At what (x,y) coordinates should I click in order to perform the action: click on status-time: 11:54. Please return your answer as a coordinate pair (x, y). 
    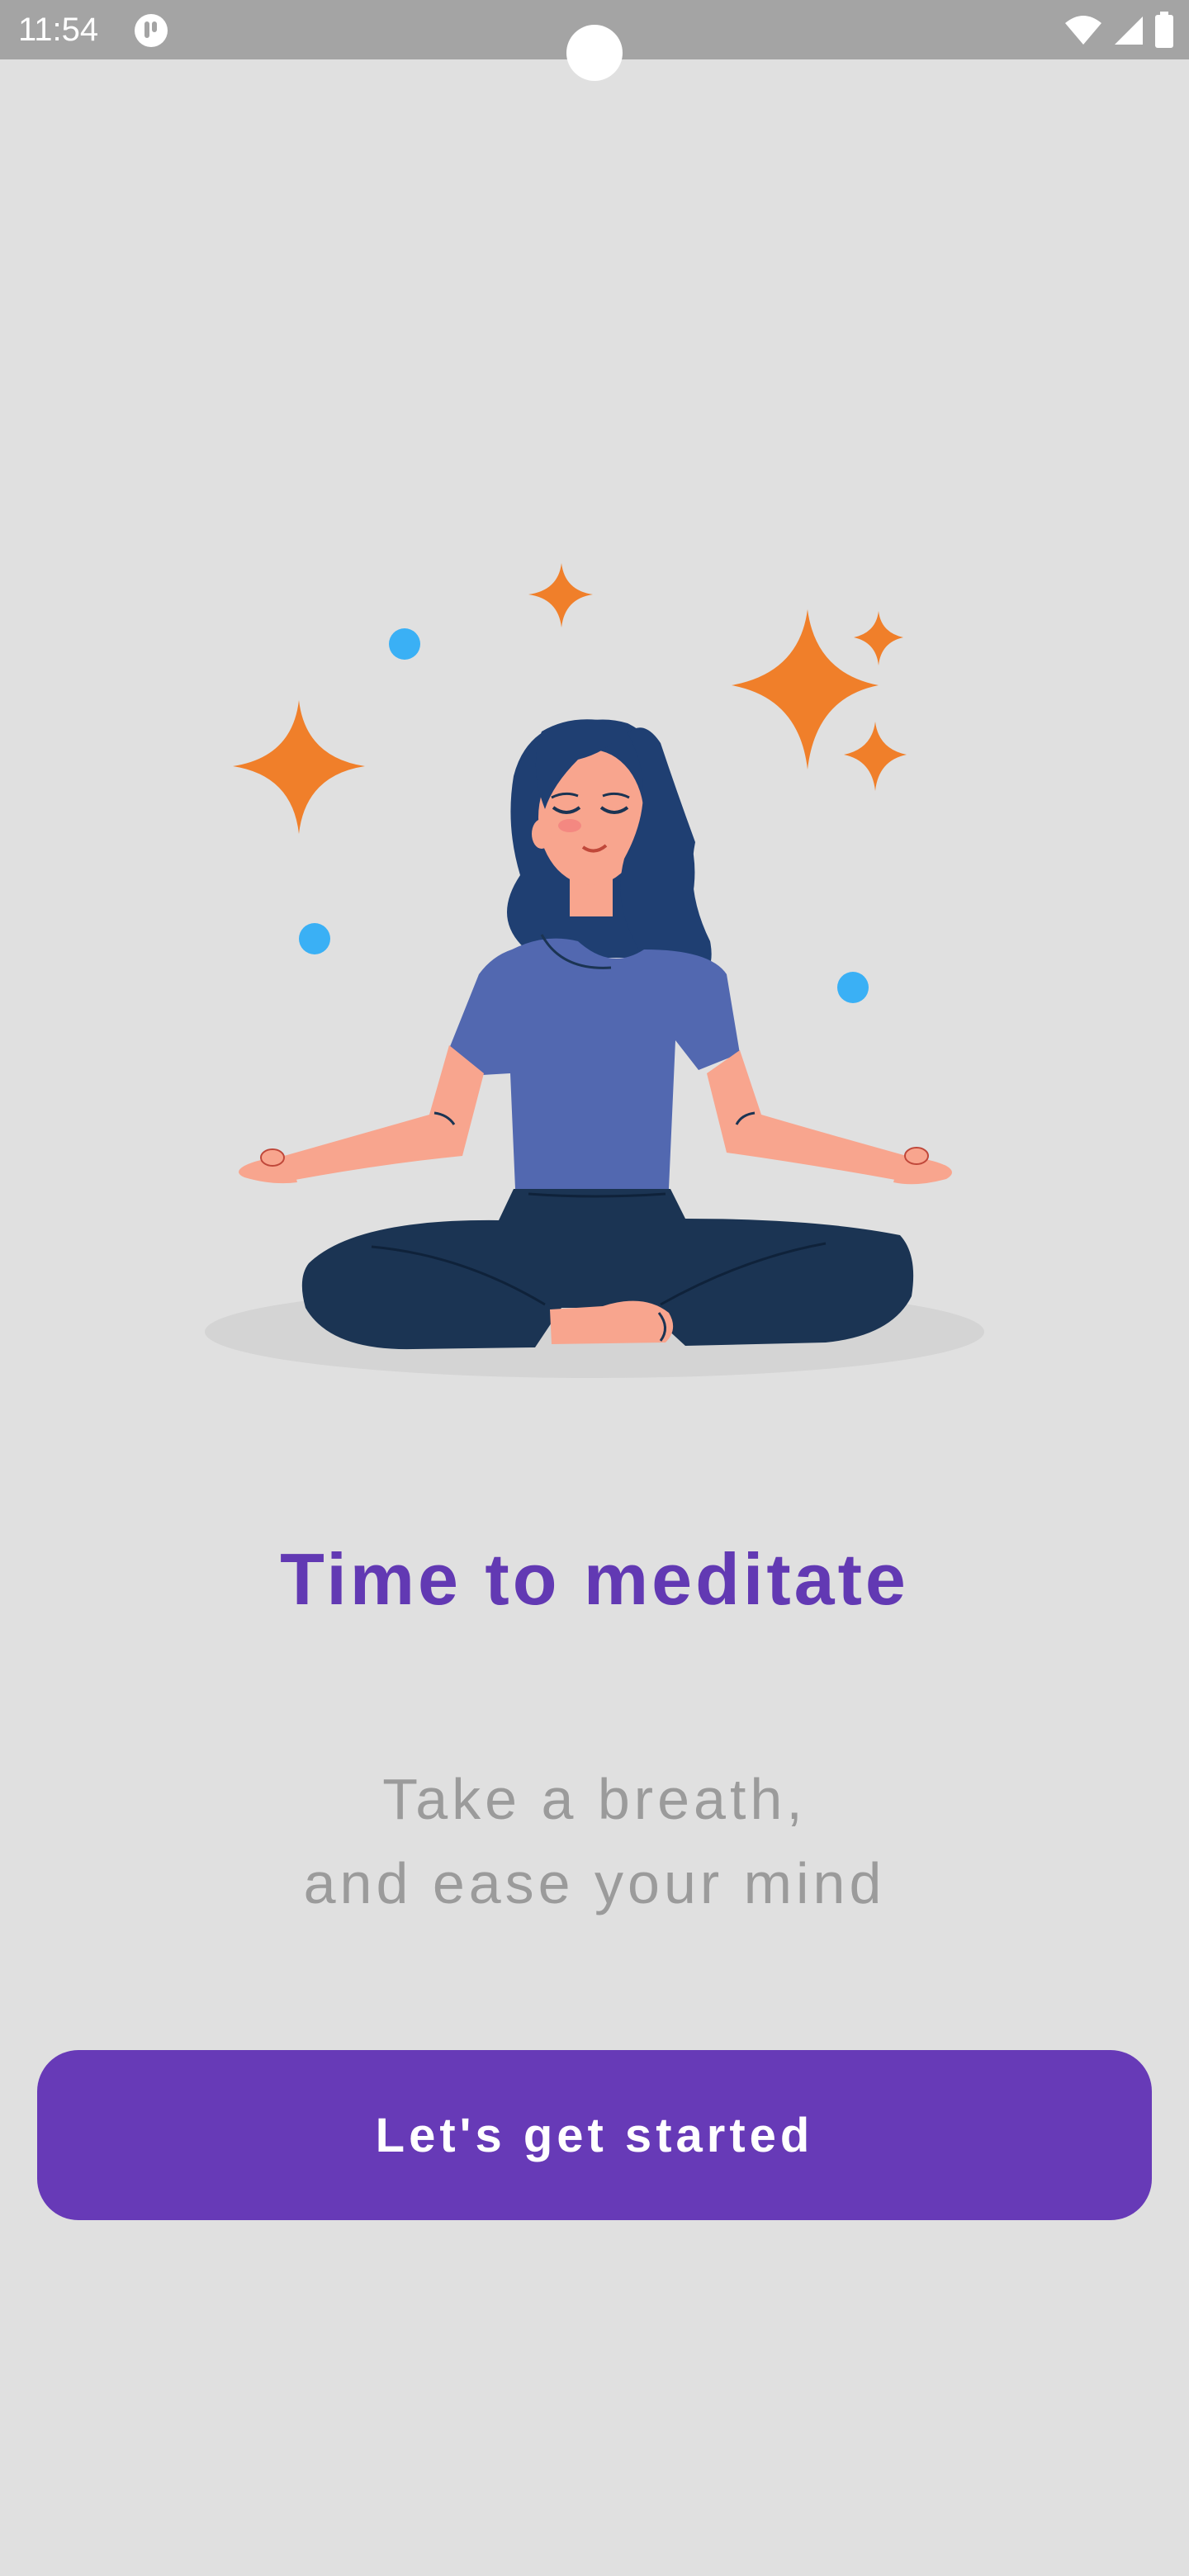
    Looking at the image, I should click on (58, 30).